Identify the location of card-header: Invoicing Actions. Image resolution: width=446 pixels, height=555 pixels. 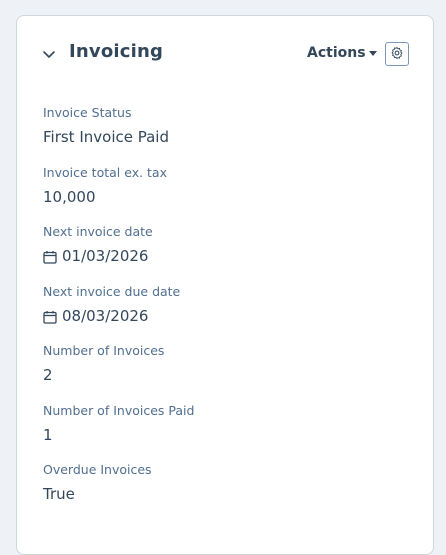
(225, 56).